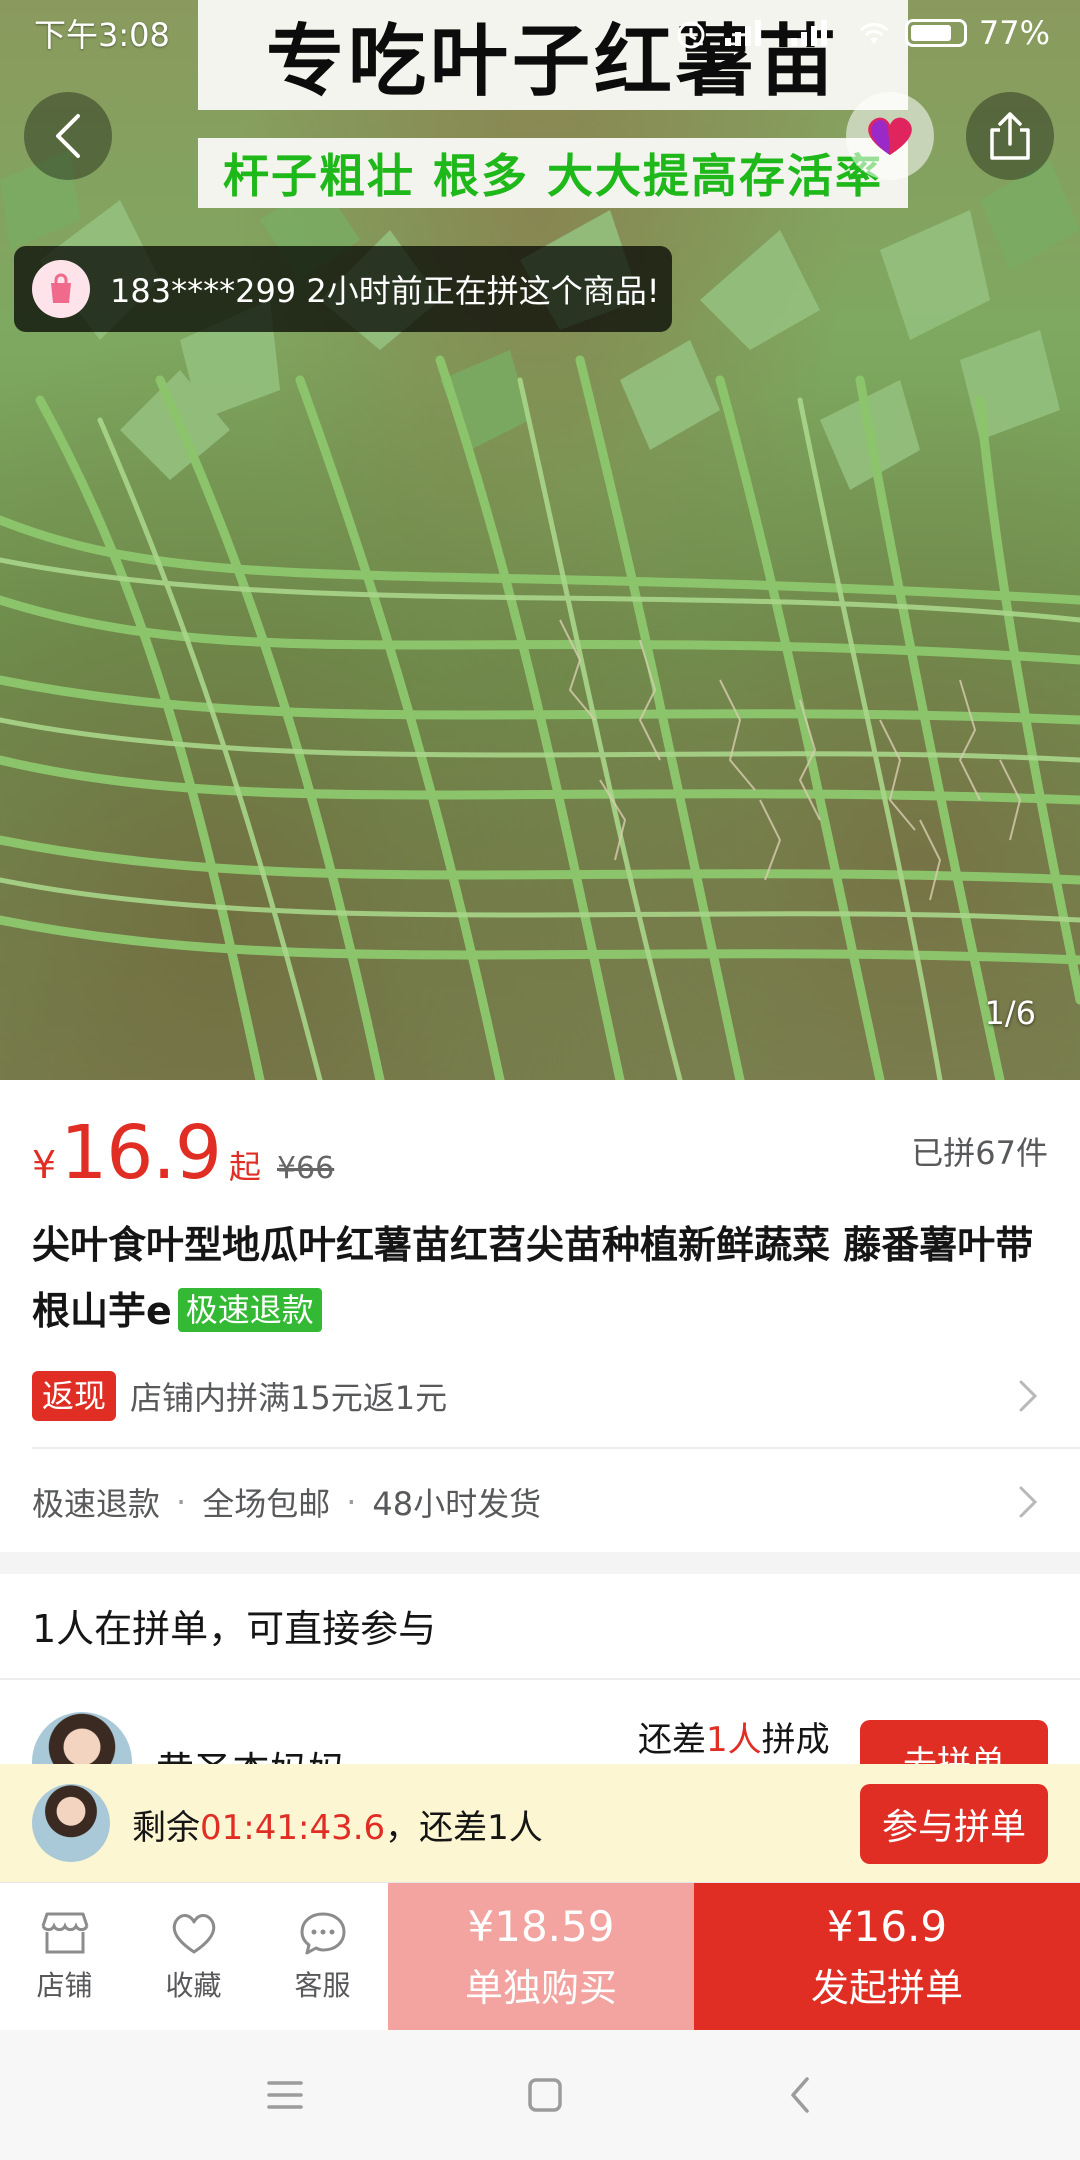 The height and width of the screenshot is (2160, 1080). Describe the element at coordinates (545, 2095) in the screenshot. I see `home-icon` at that location.